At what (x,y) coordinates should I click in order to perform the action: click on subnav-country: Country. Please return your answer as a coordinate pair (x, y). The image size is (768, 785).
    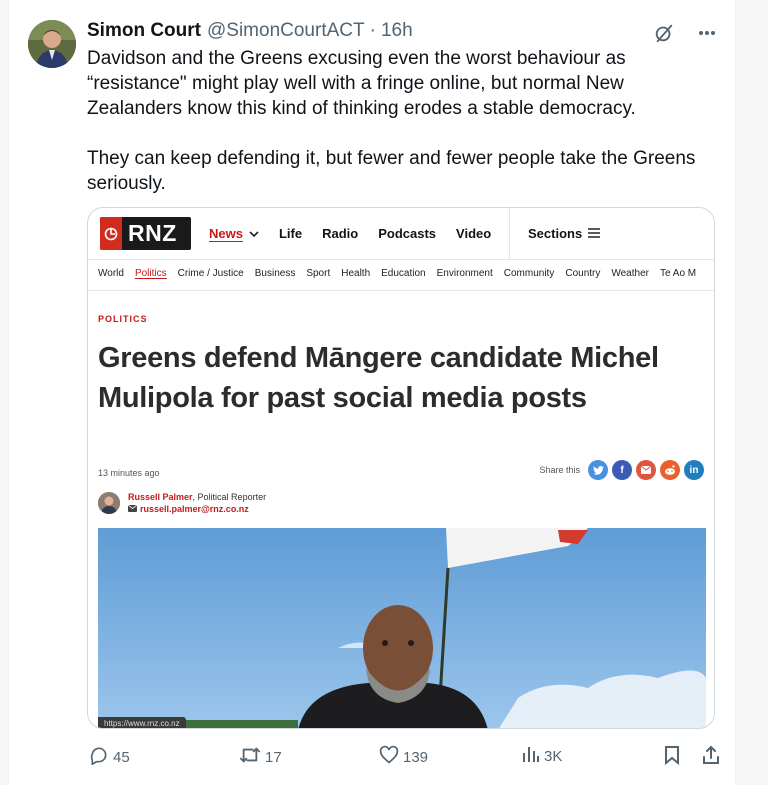
    Looking at the image, I should click on (582, 273).